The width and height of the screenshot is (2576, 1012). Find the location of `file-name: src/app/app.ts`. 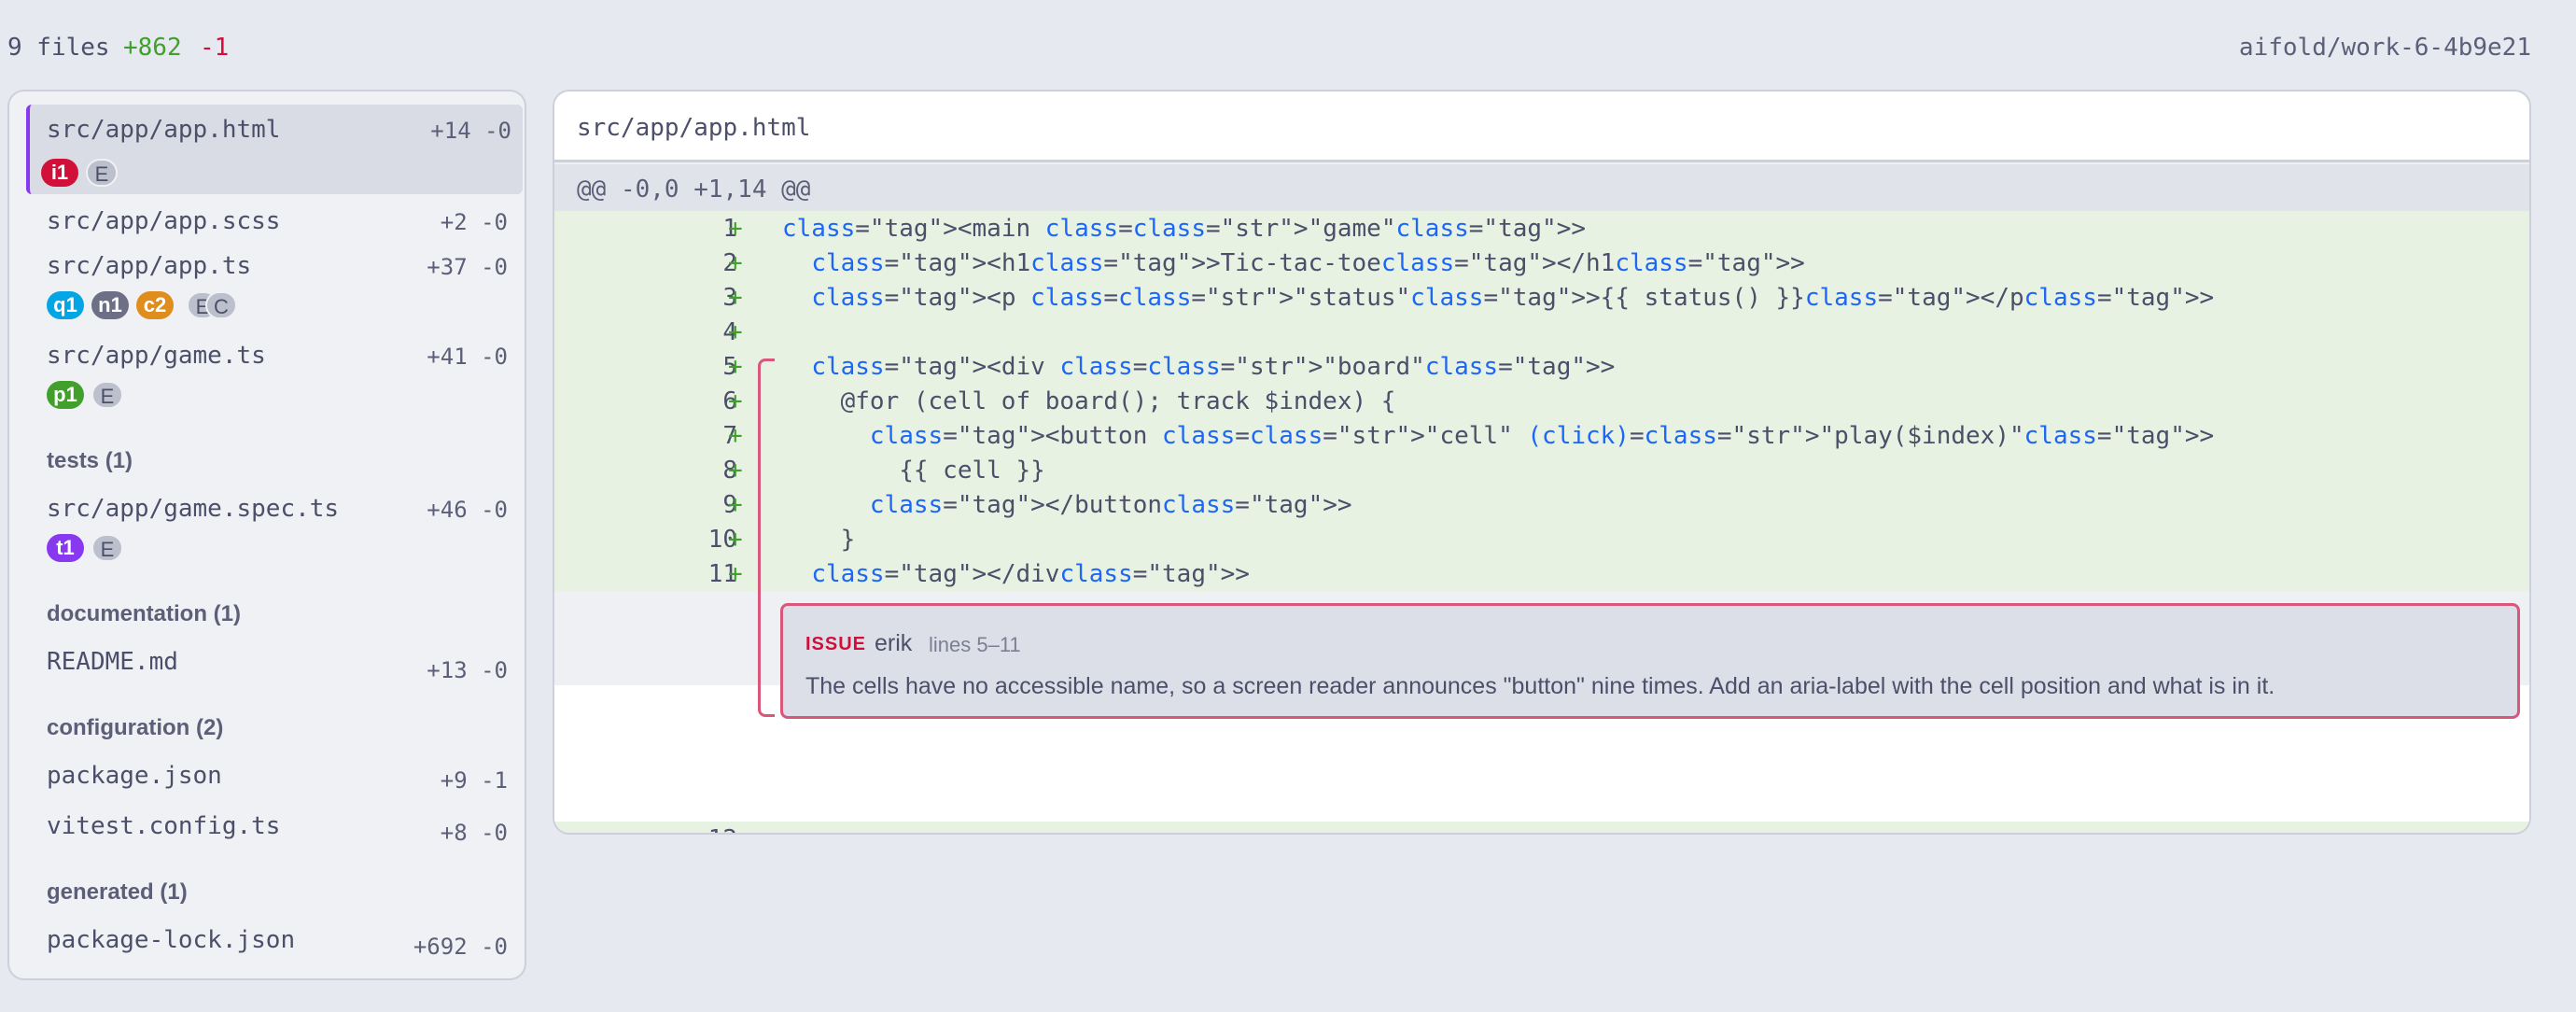

file-name: src/app/app.ts is located at coordinates (149, 266).